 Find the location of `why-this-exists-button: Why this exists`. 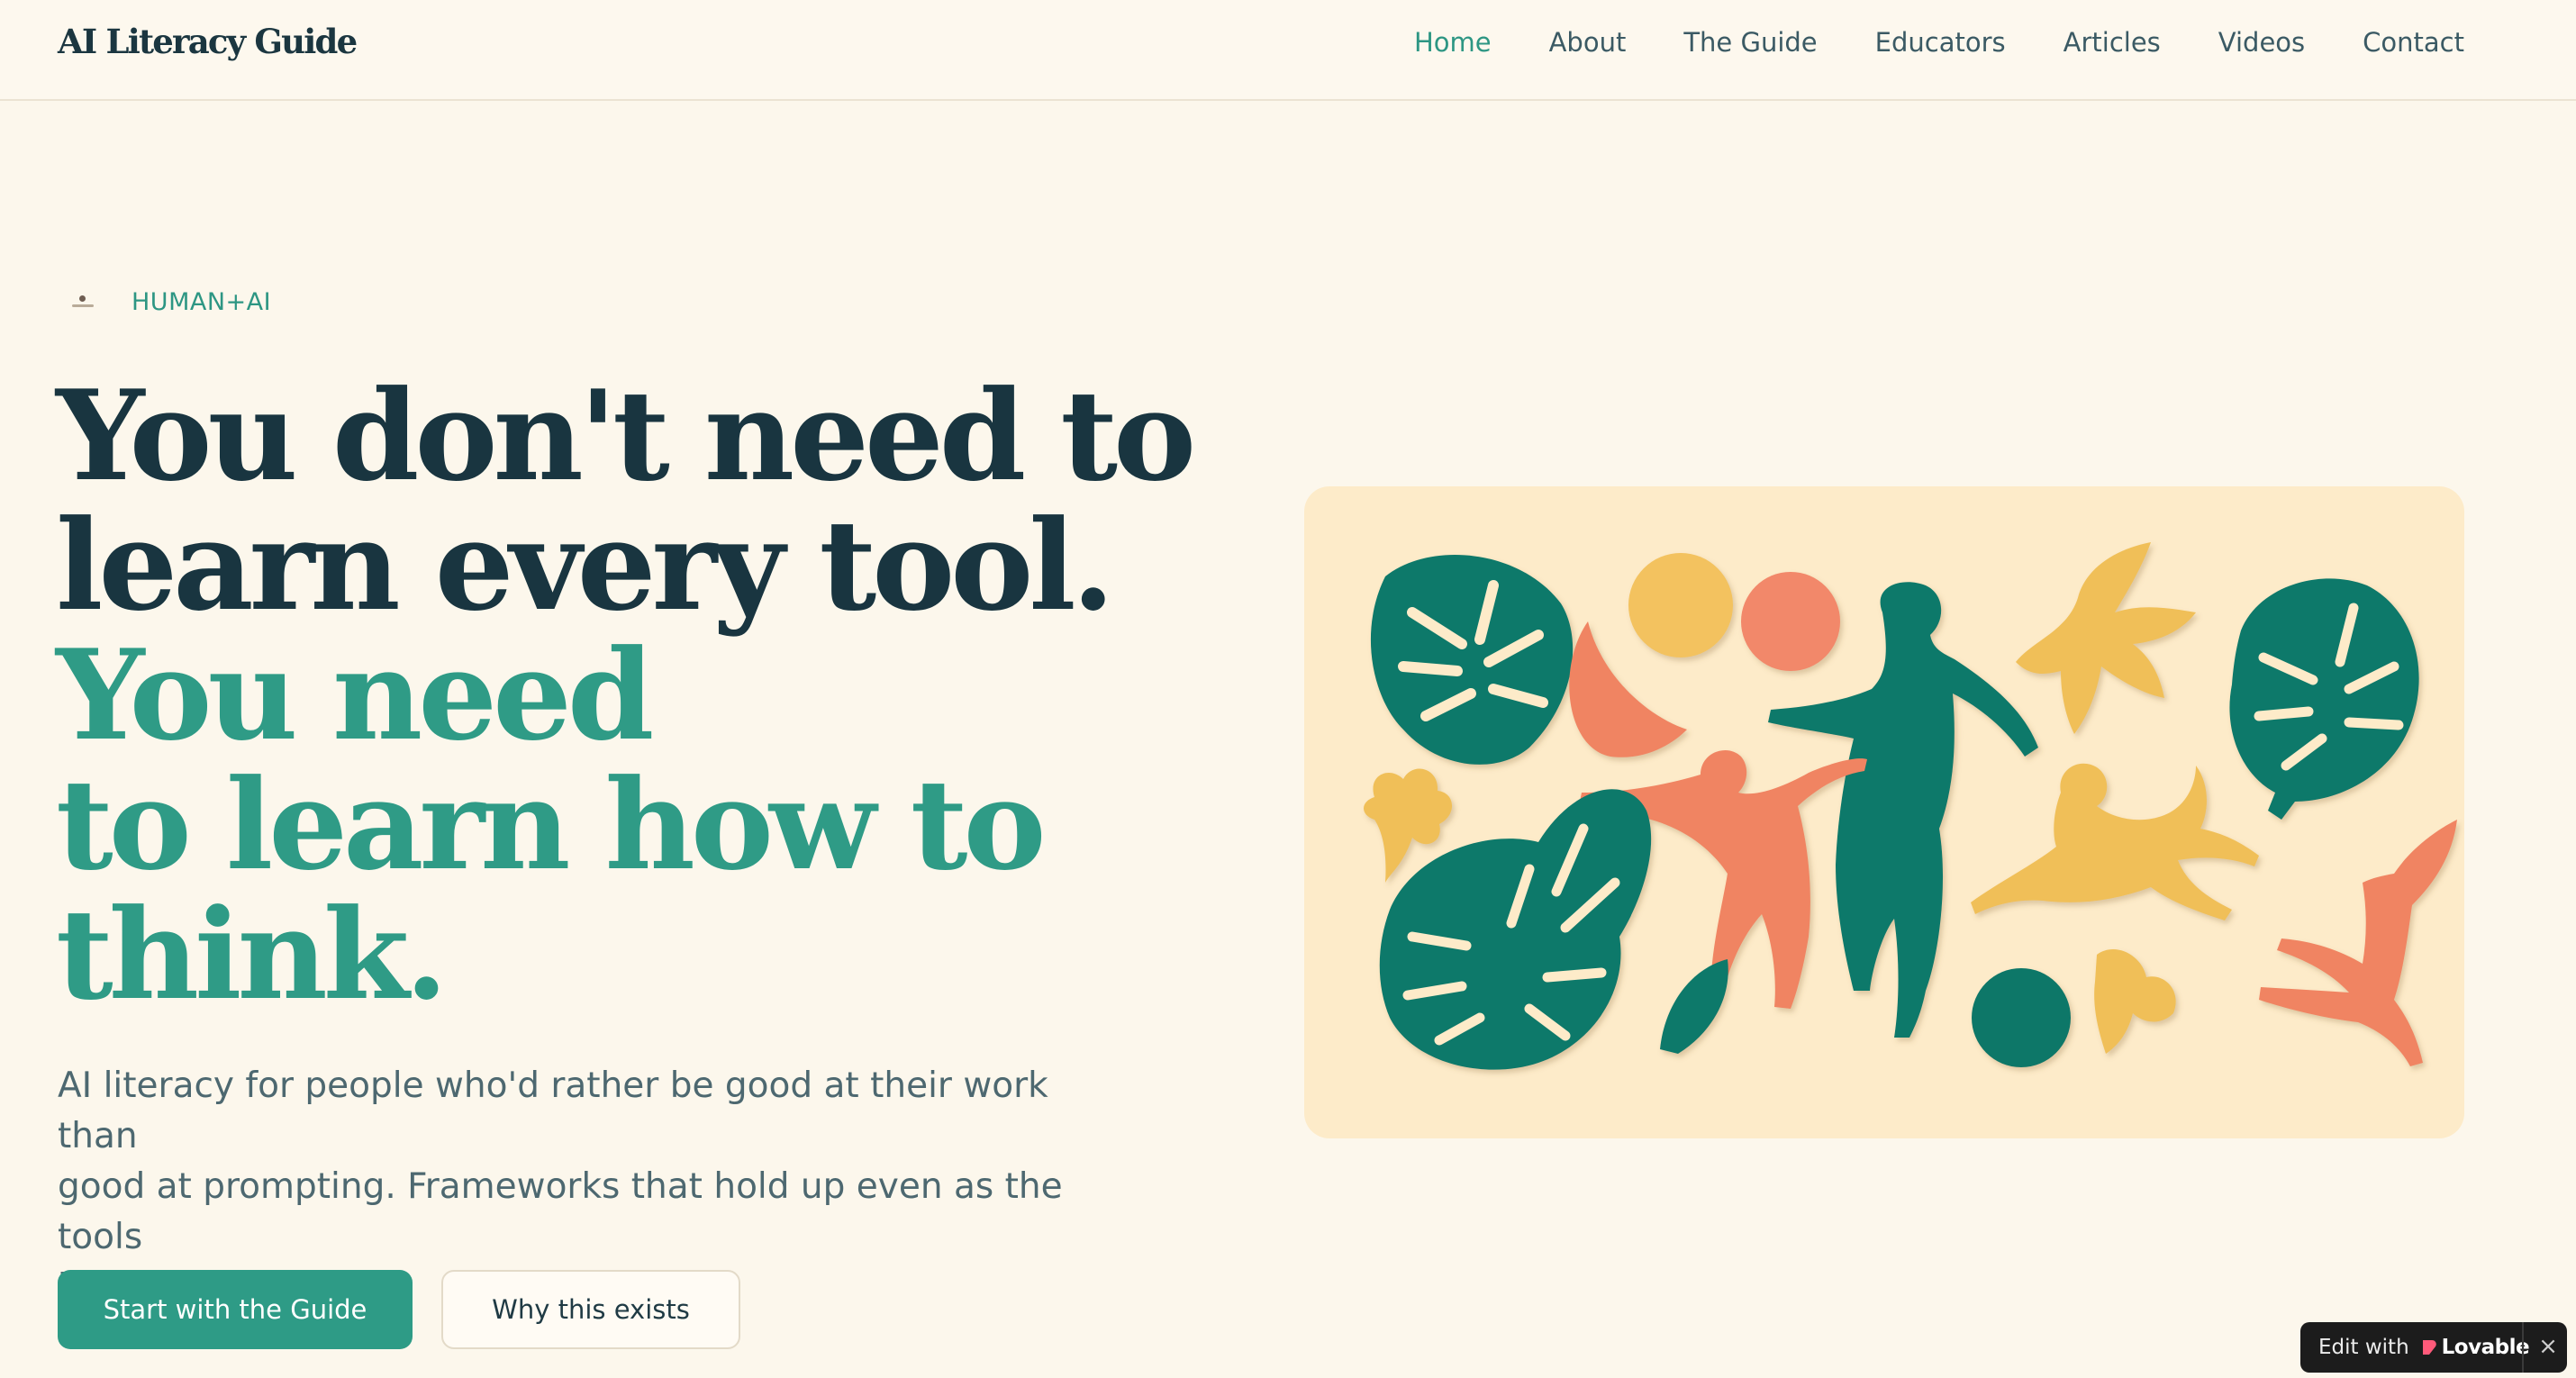

why-this-exists-button: Why this exists is located at coordinates (590, 1309).